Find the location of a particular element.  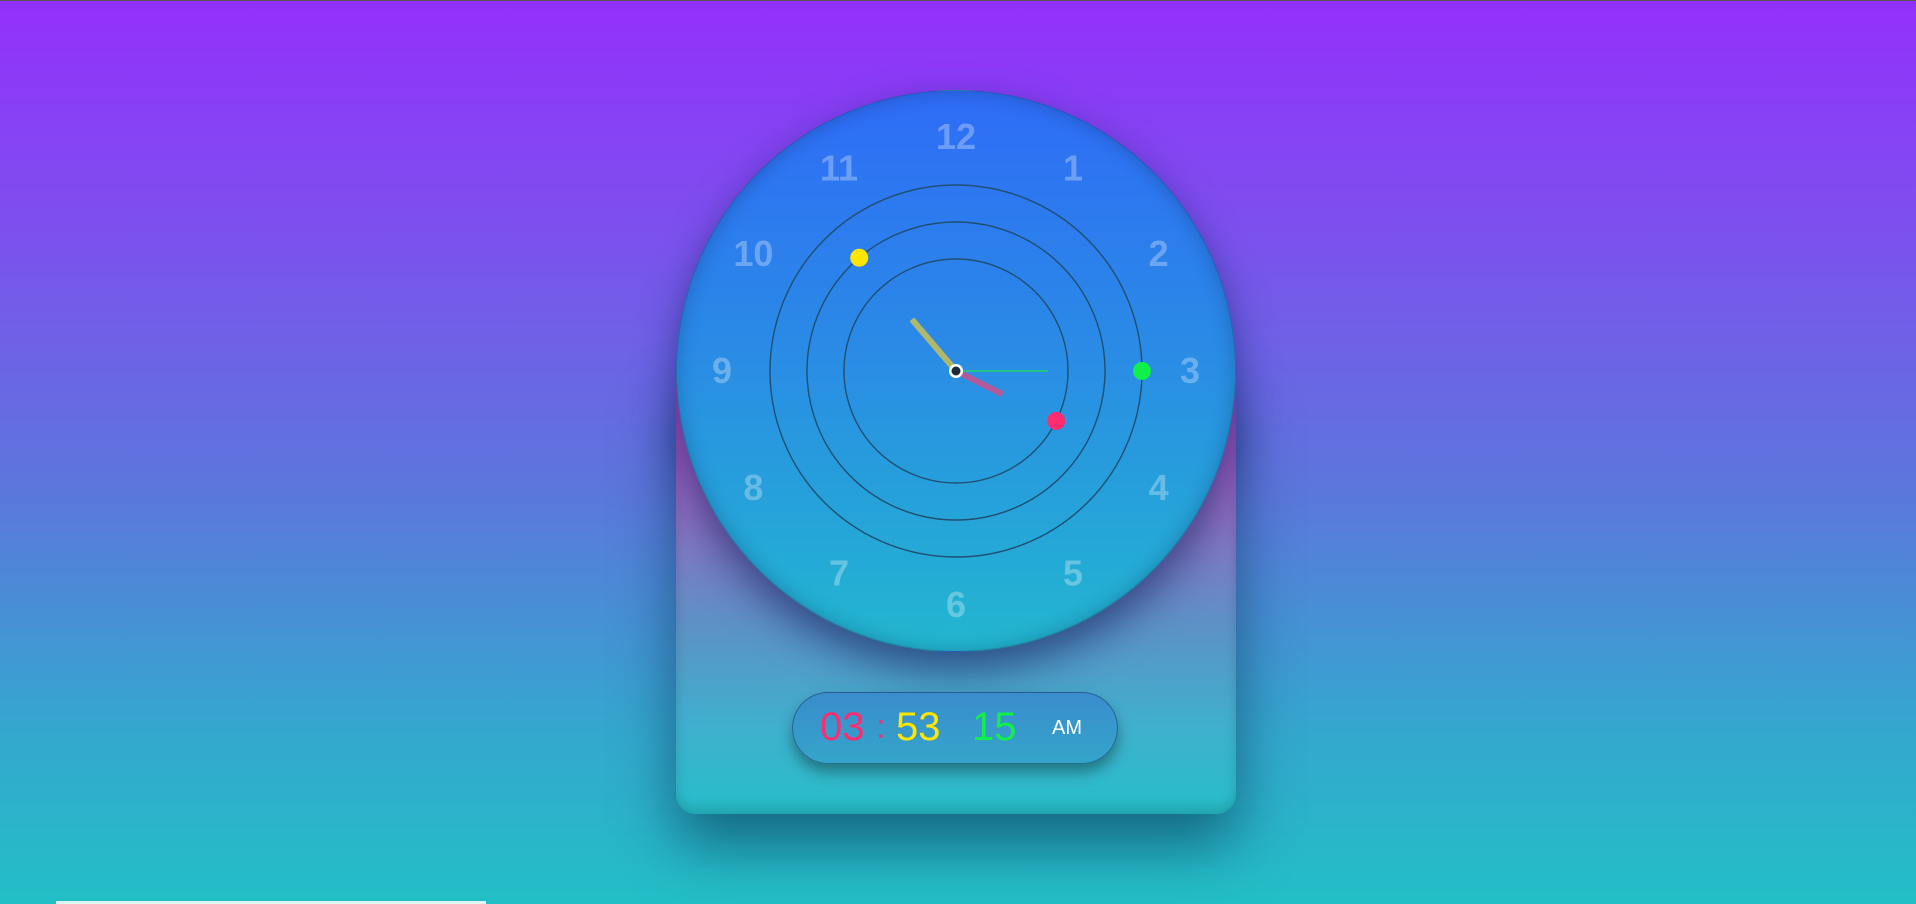

minute-indicator-dot is located at coordinates (859, 257).